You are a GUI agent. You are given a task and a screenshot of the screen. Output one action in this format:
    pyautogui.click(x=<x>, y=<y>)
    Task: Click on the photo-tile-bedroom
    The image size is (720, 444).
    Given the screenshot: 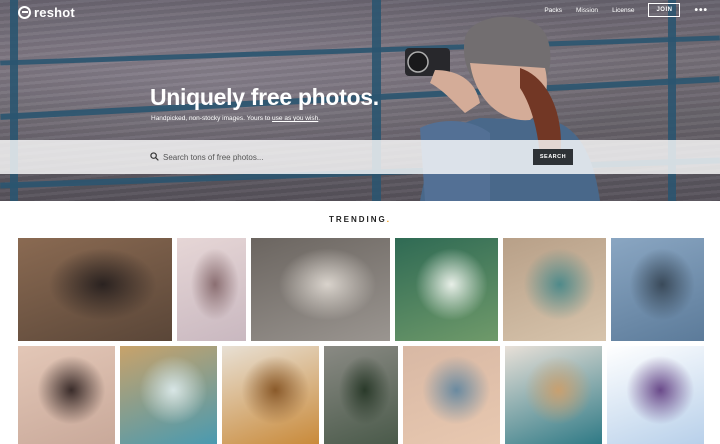 What is the action you would take?
    pyautogui.click(x=553, y=395)
    